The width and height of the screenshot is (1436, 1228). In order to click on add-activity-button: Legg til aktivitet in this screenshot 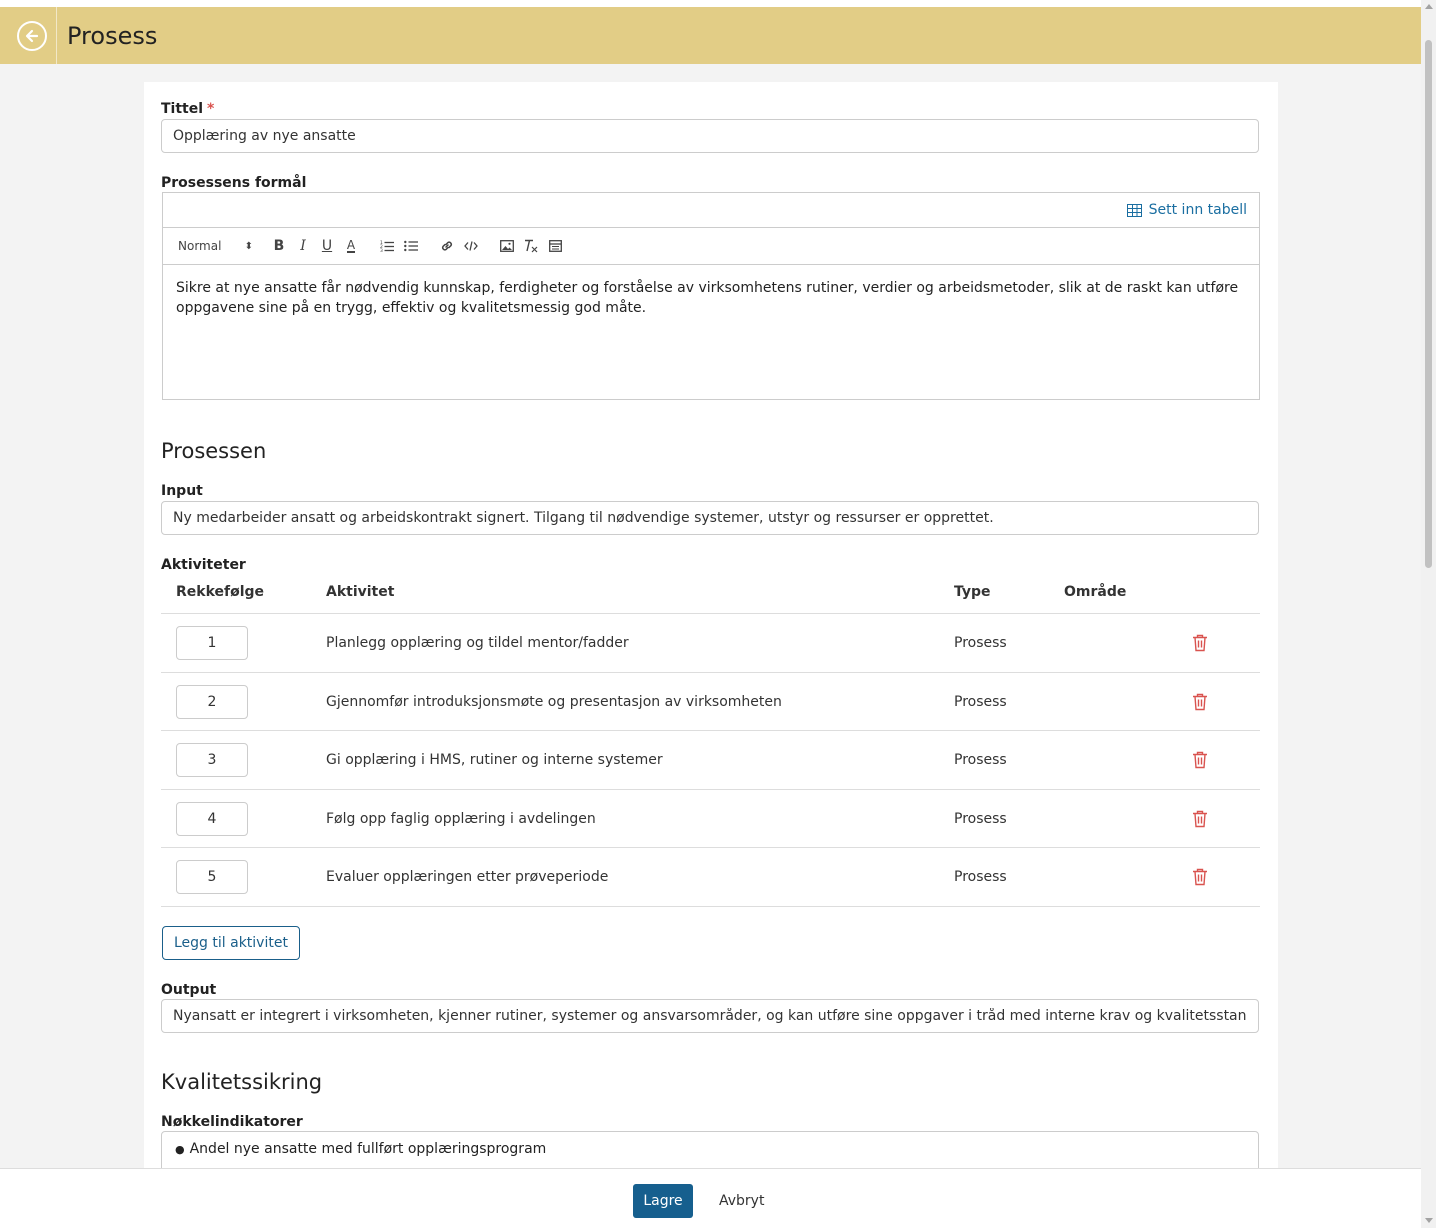, I will do `click(231, 943)`.